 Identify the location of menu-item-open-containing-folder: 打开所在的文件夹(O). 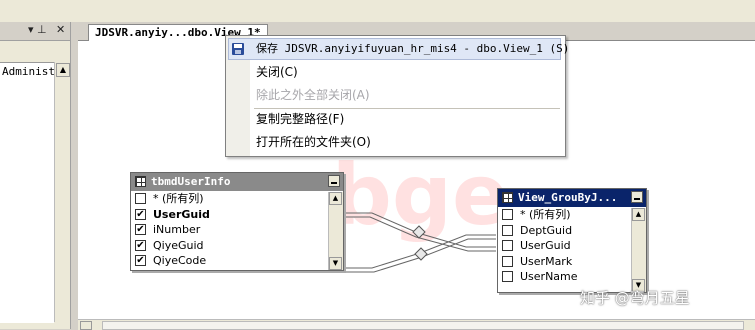
(313, 142).